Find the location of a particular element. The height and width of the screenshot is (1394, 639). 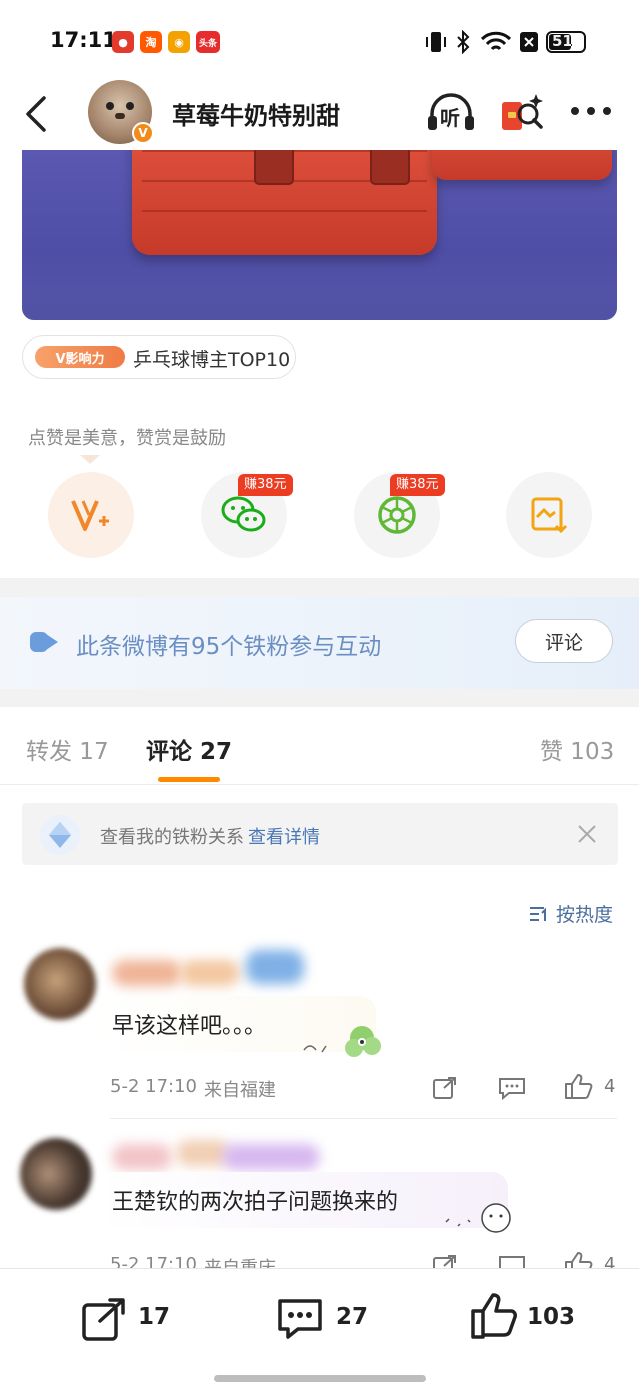

sort-by-hot: 按热度 is located at coordinates (570, 913).